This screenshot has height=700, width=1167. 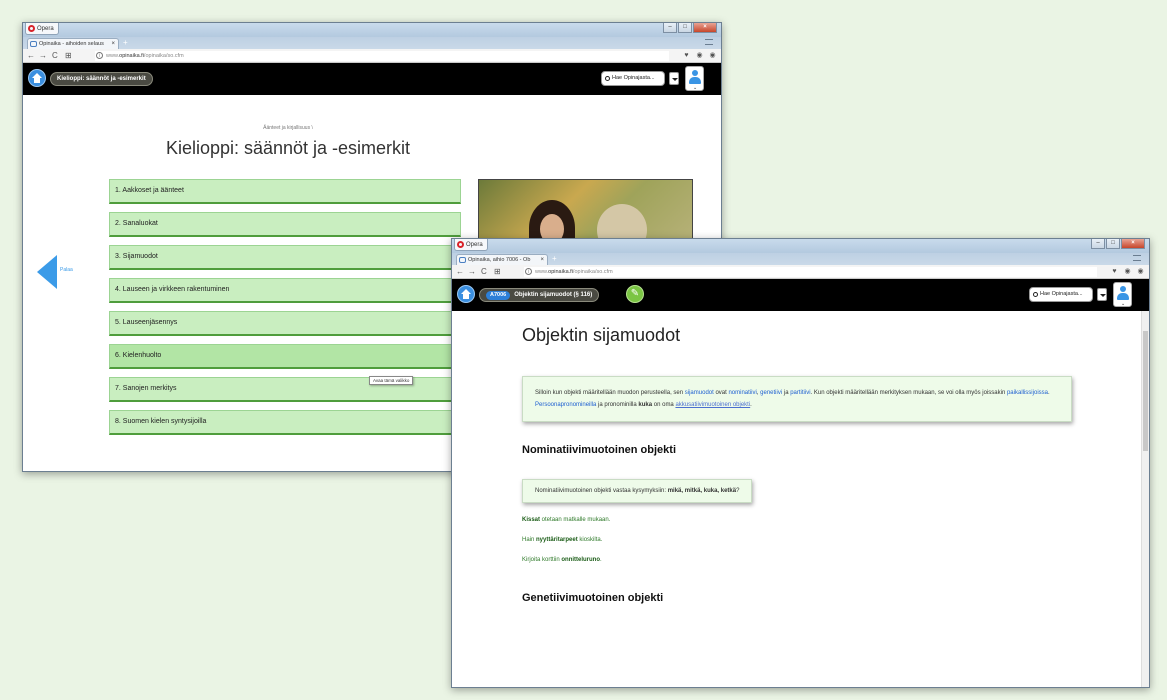 What do you see at coordinates (285, 191) in the screenshot?
I see `menu-item: 1. Aakkoset ja äänteet` at bounding box center [285, 191].